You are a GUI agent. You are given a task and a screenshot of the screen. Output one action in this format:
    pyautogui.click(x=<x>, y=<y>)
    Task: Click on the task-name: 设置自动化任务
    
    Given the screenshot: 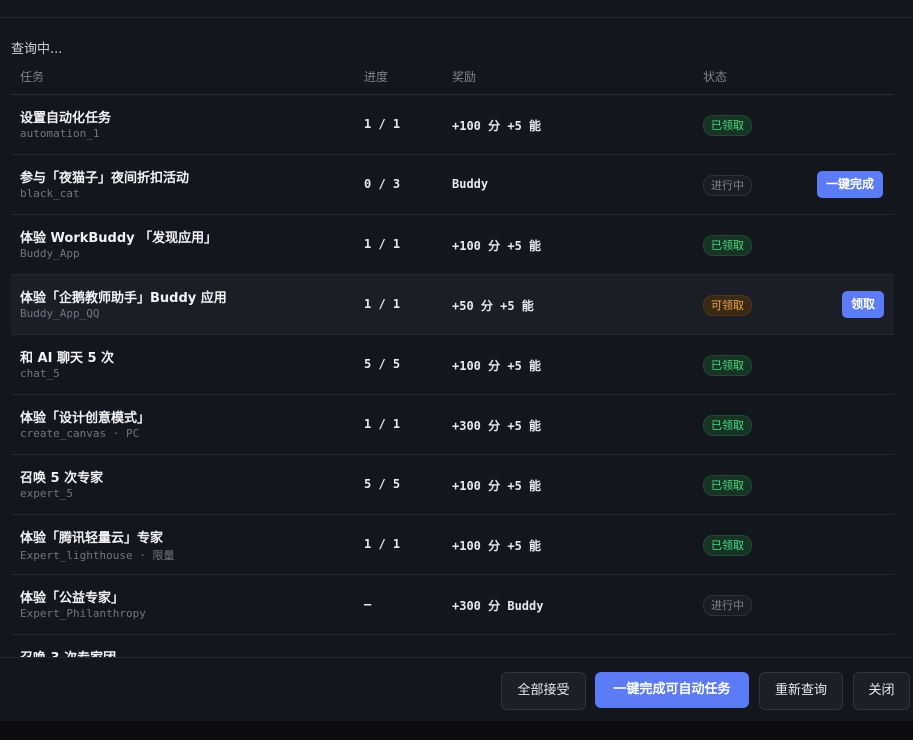 What is the action you would take?
    pyautogui.click(x=66, y=118)
    